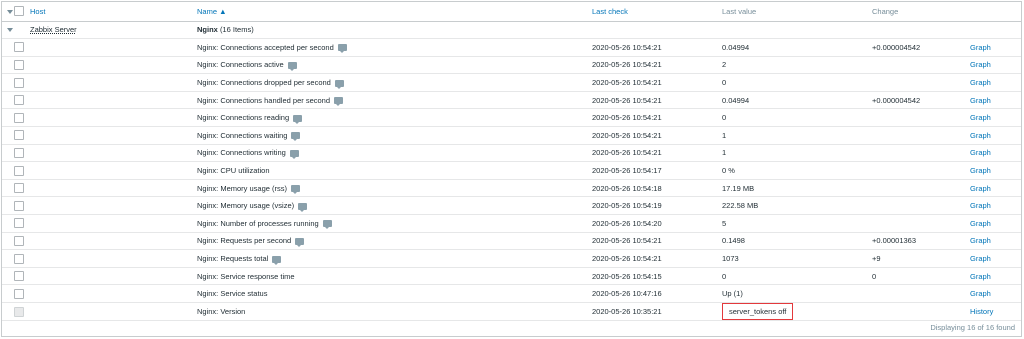  Describe the element at coordinates (738, 188) in the screenshot. I see `item-last-value: 17.19 MB` at that location.